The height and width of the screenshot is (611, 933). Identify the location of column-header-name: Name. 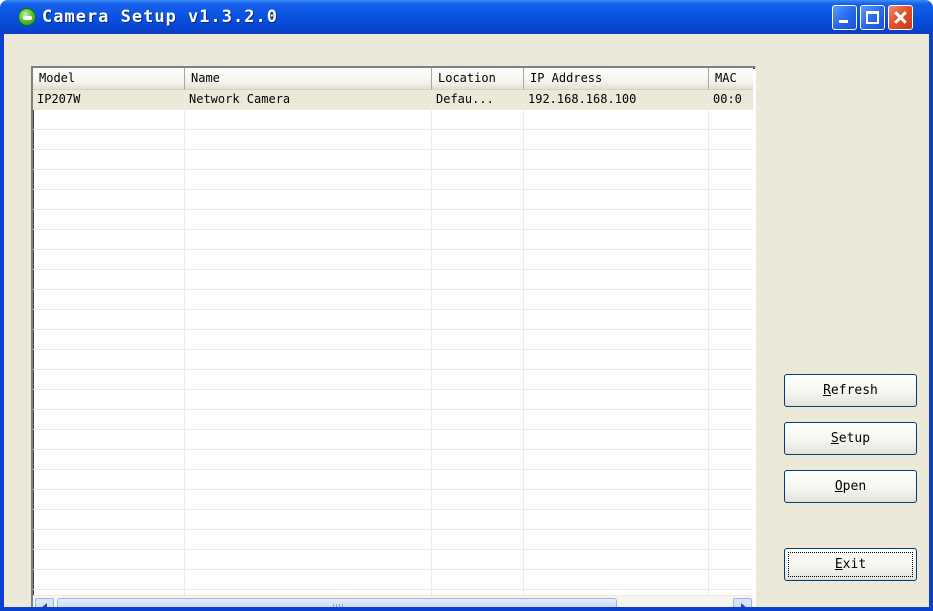
(308, 79).